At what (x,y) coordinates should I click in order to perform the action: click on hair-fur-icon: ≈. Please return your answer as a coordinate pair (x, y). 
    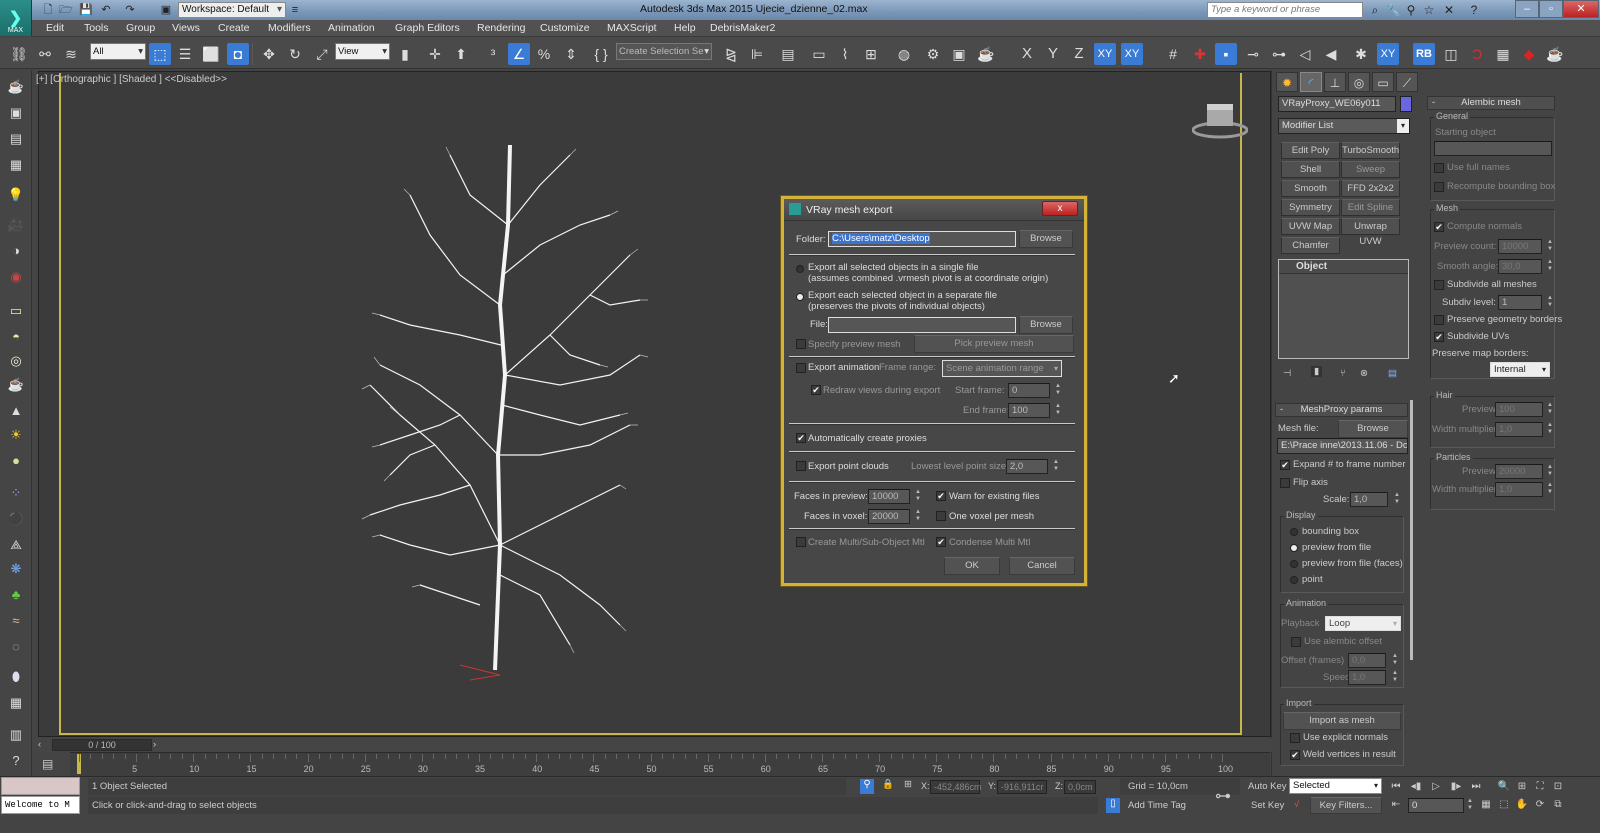
    Looking at the image, I should click on (16, 621).